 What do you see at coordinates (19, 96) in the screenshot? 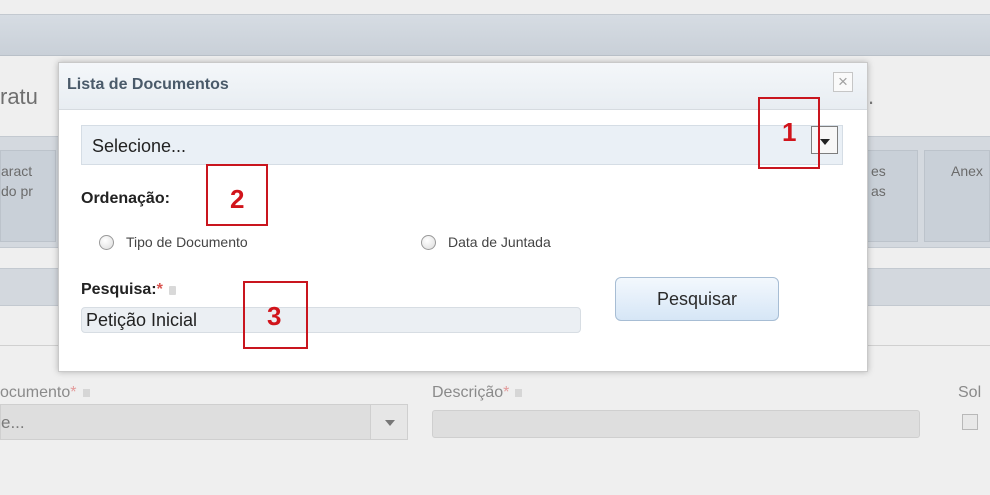
I see `background-page-title: ratu` at bounding box center [19, 96].